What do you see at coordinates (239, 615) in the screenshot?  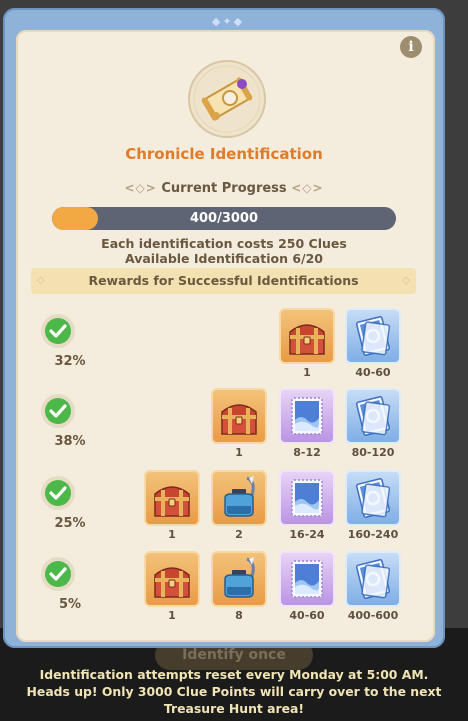 I see `reward-quantity: 8` at bounding box center [239, 615].